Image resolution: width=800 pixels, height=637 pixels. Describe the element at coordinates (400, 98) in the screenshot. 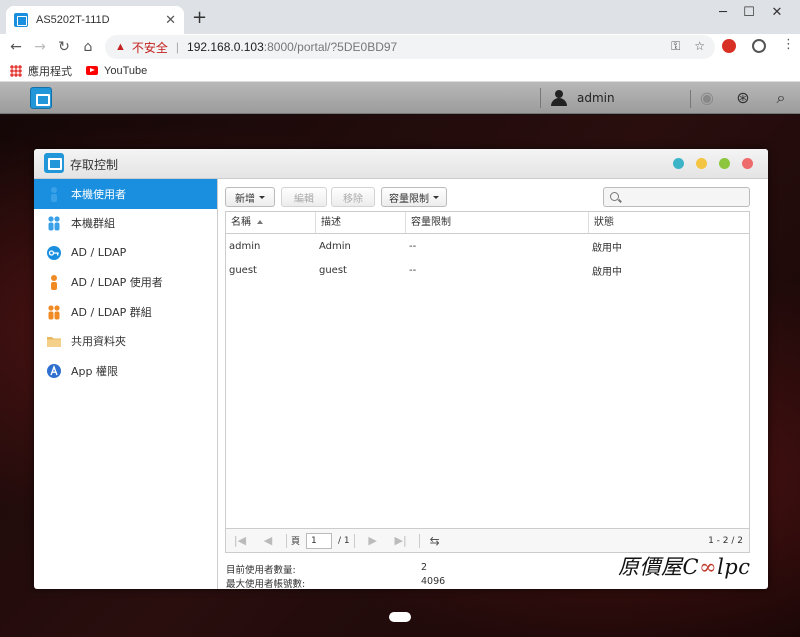

I see `adm-taskbar: admin ◉ ⊛ ⌕` at that location.